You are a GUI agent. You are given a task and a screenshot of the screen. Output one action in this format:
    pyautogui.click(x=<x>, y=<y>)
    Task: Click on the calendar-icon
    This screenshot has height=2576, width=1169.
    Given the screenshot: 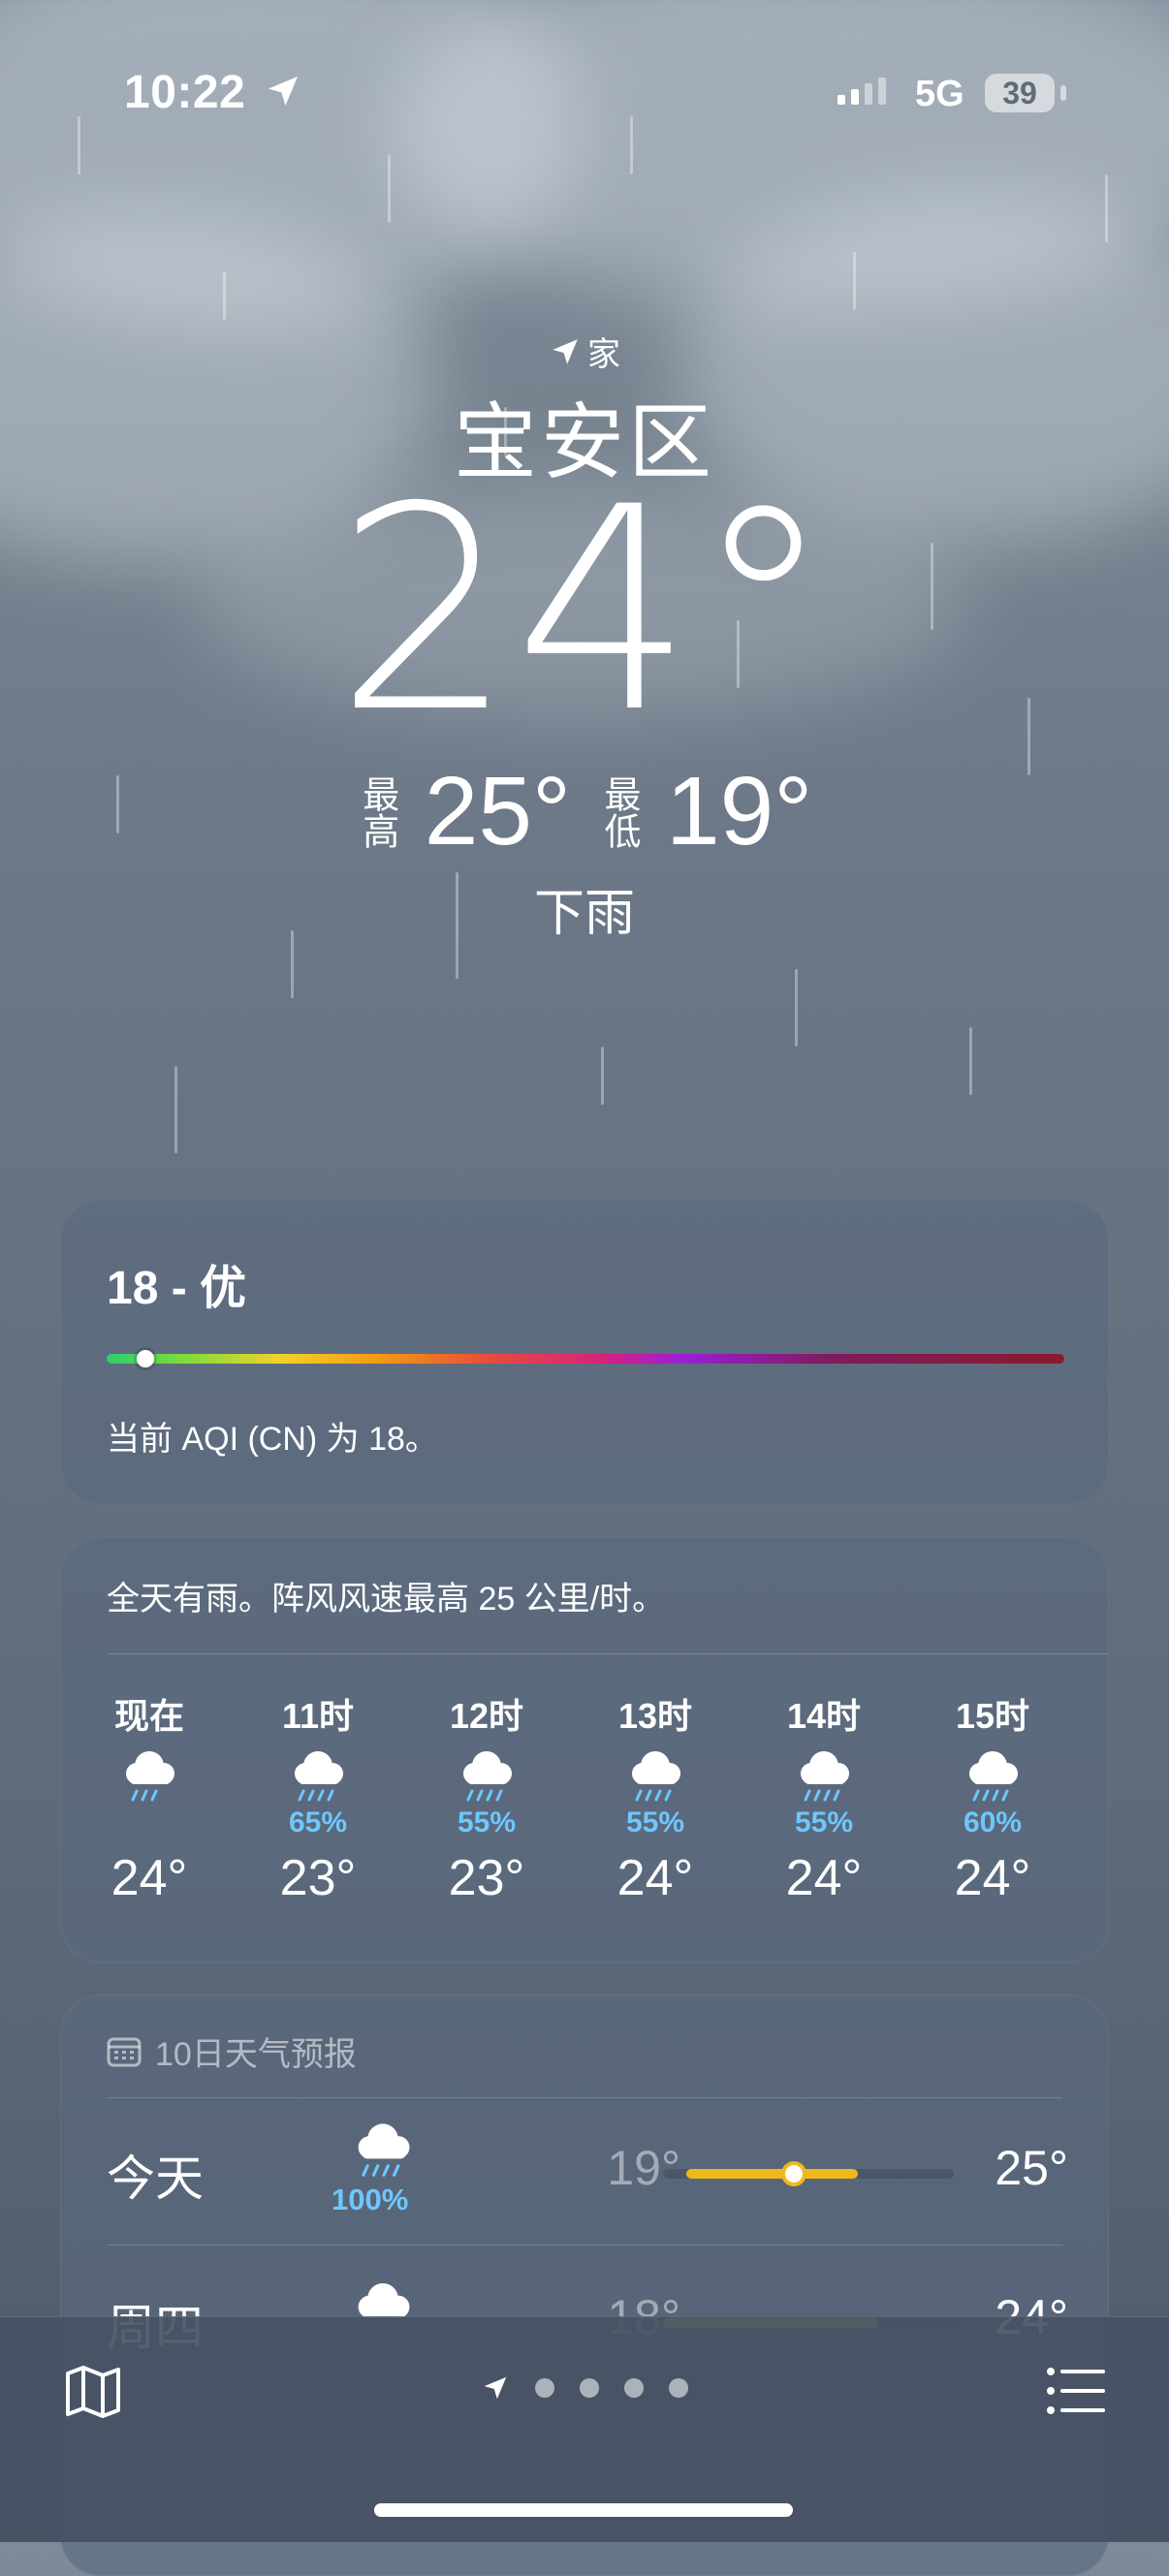 What is the action you would take?
    pyautogui.click(x=125, y=2051)
    